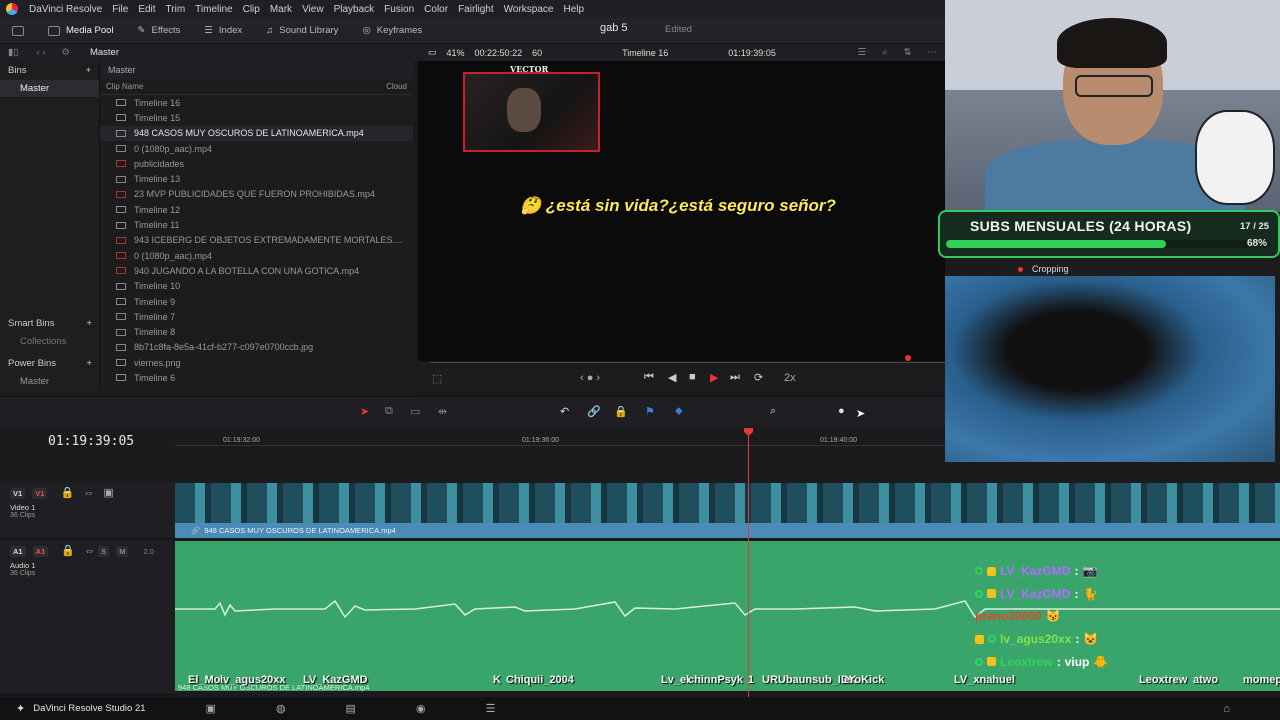 This screenshot has height=720, width=1280. What do you see at coordinates (256, 286) in the screenshot?
I see `clip-row: Timeline 10` at bounding box center [256, 286].